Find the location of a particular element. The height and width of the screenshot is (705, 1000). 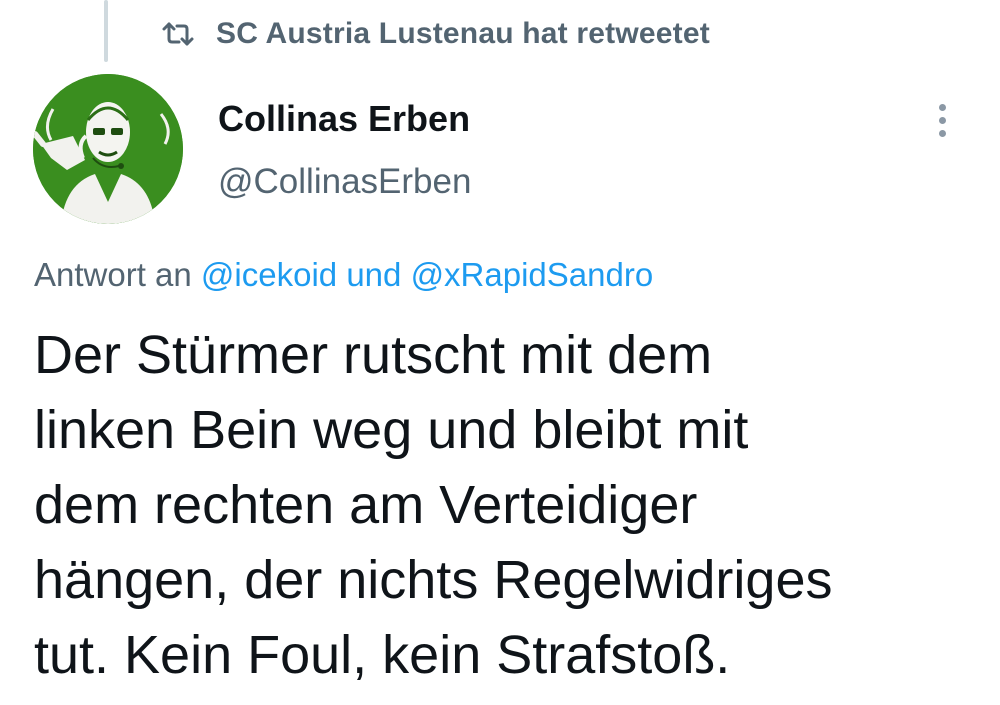

reply-prefix: Antwort an is located at coordinates (113, 274).